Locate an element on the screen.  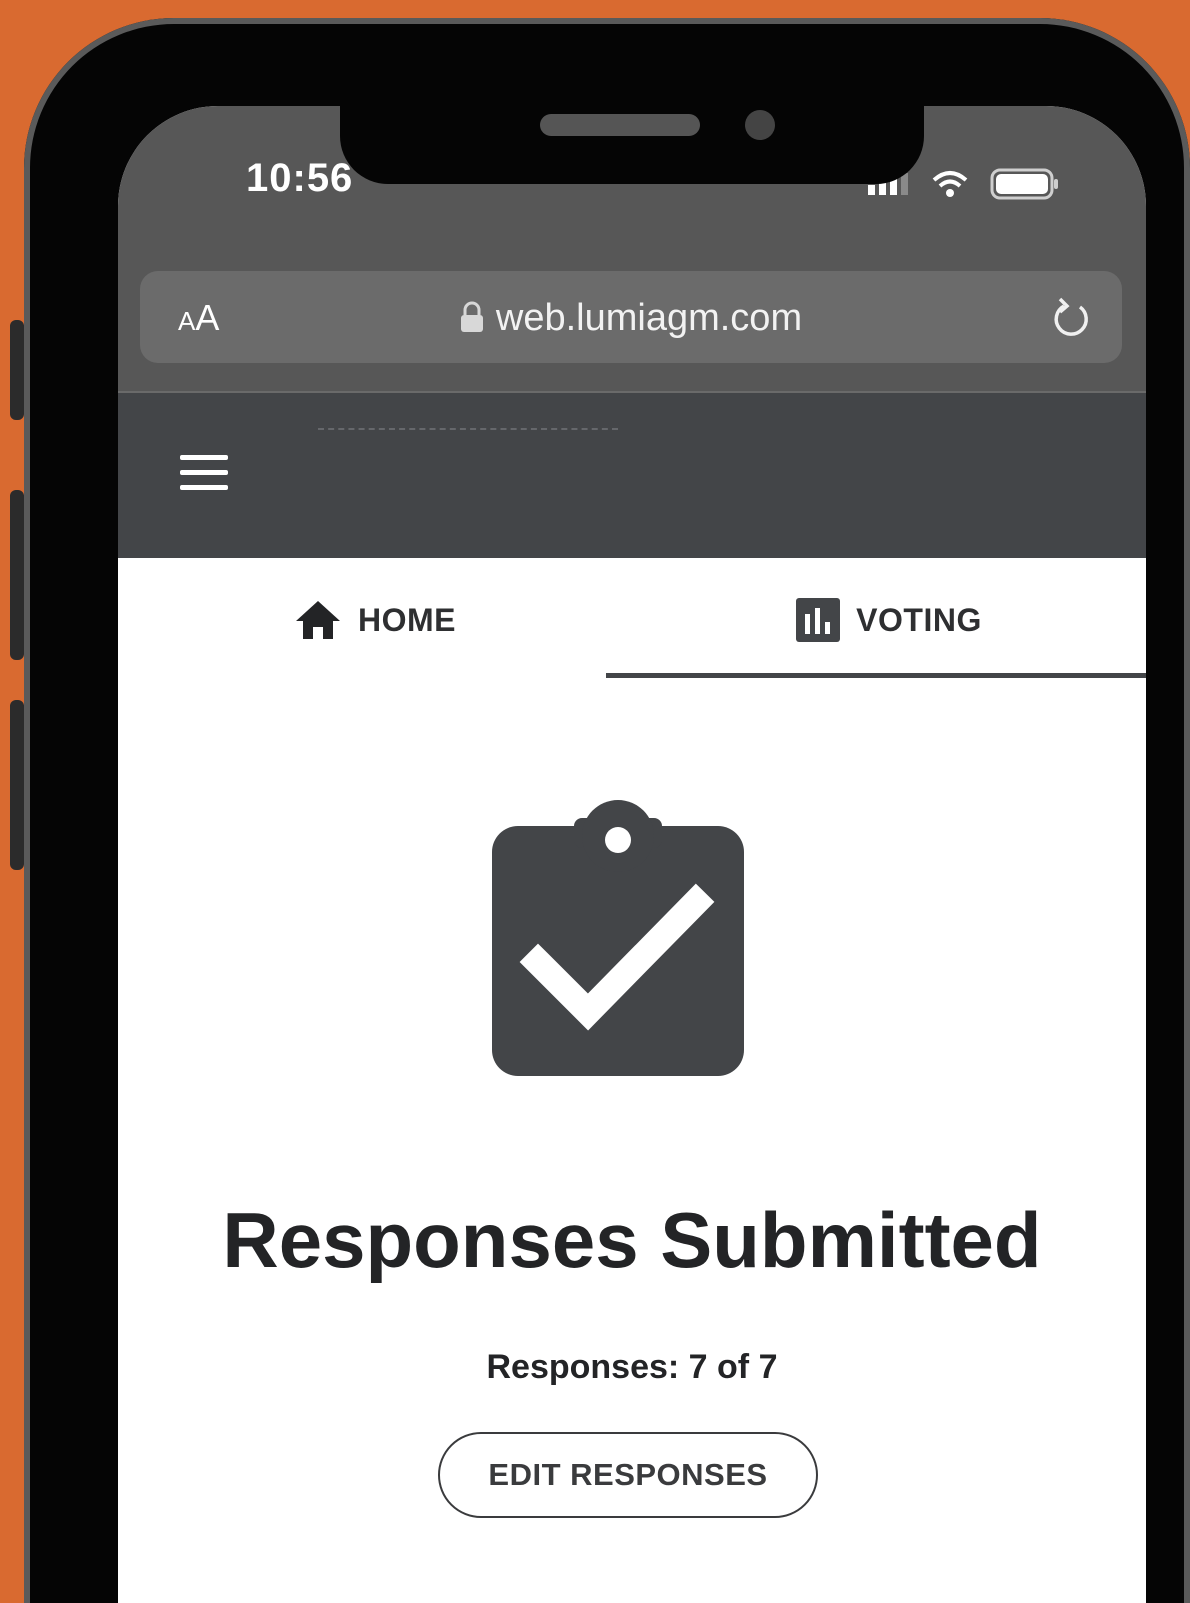
volume-up-button is located at coordinates (17, 575).